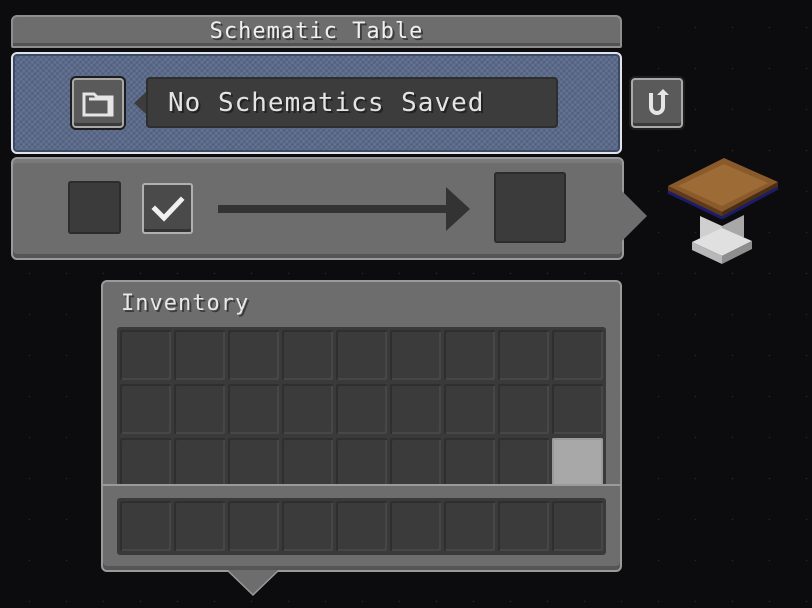  What do you see at coordinates (458, 209) in the screenshot?
I see `right-arrow-head` at bounding box center [458, 209].